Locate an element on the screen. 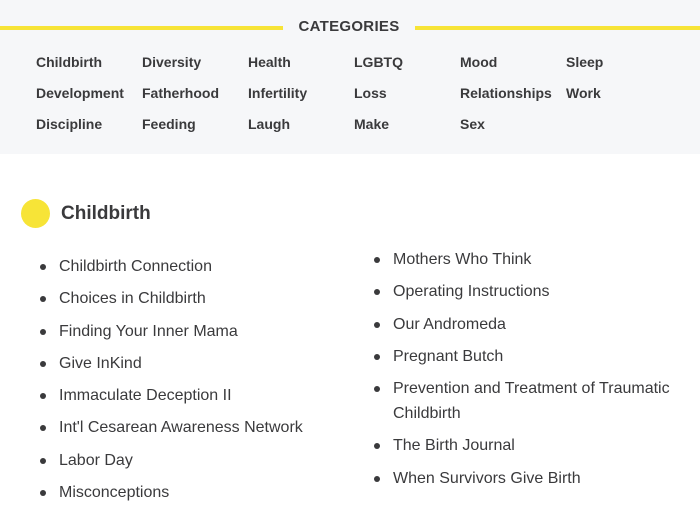  category-link: Make is located at coordinates (371, 124).